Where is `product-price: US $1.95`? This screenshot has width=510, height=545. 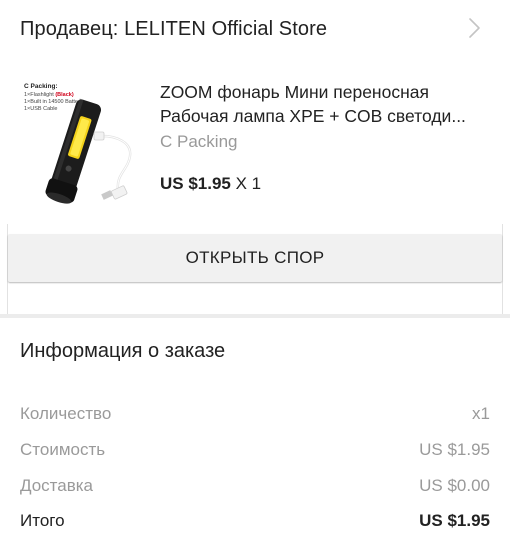
product-price: US $1.95 is located at coordinates (195, 183).